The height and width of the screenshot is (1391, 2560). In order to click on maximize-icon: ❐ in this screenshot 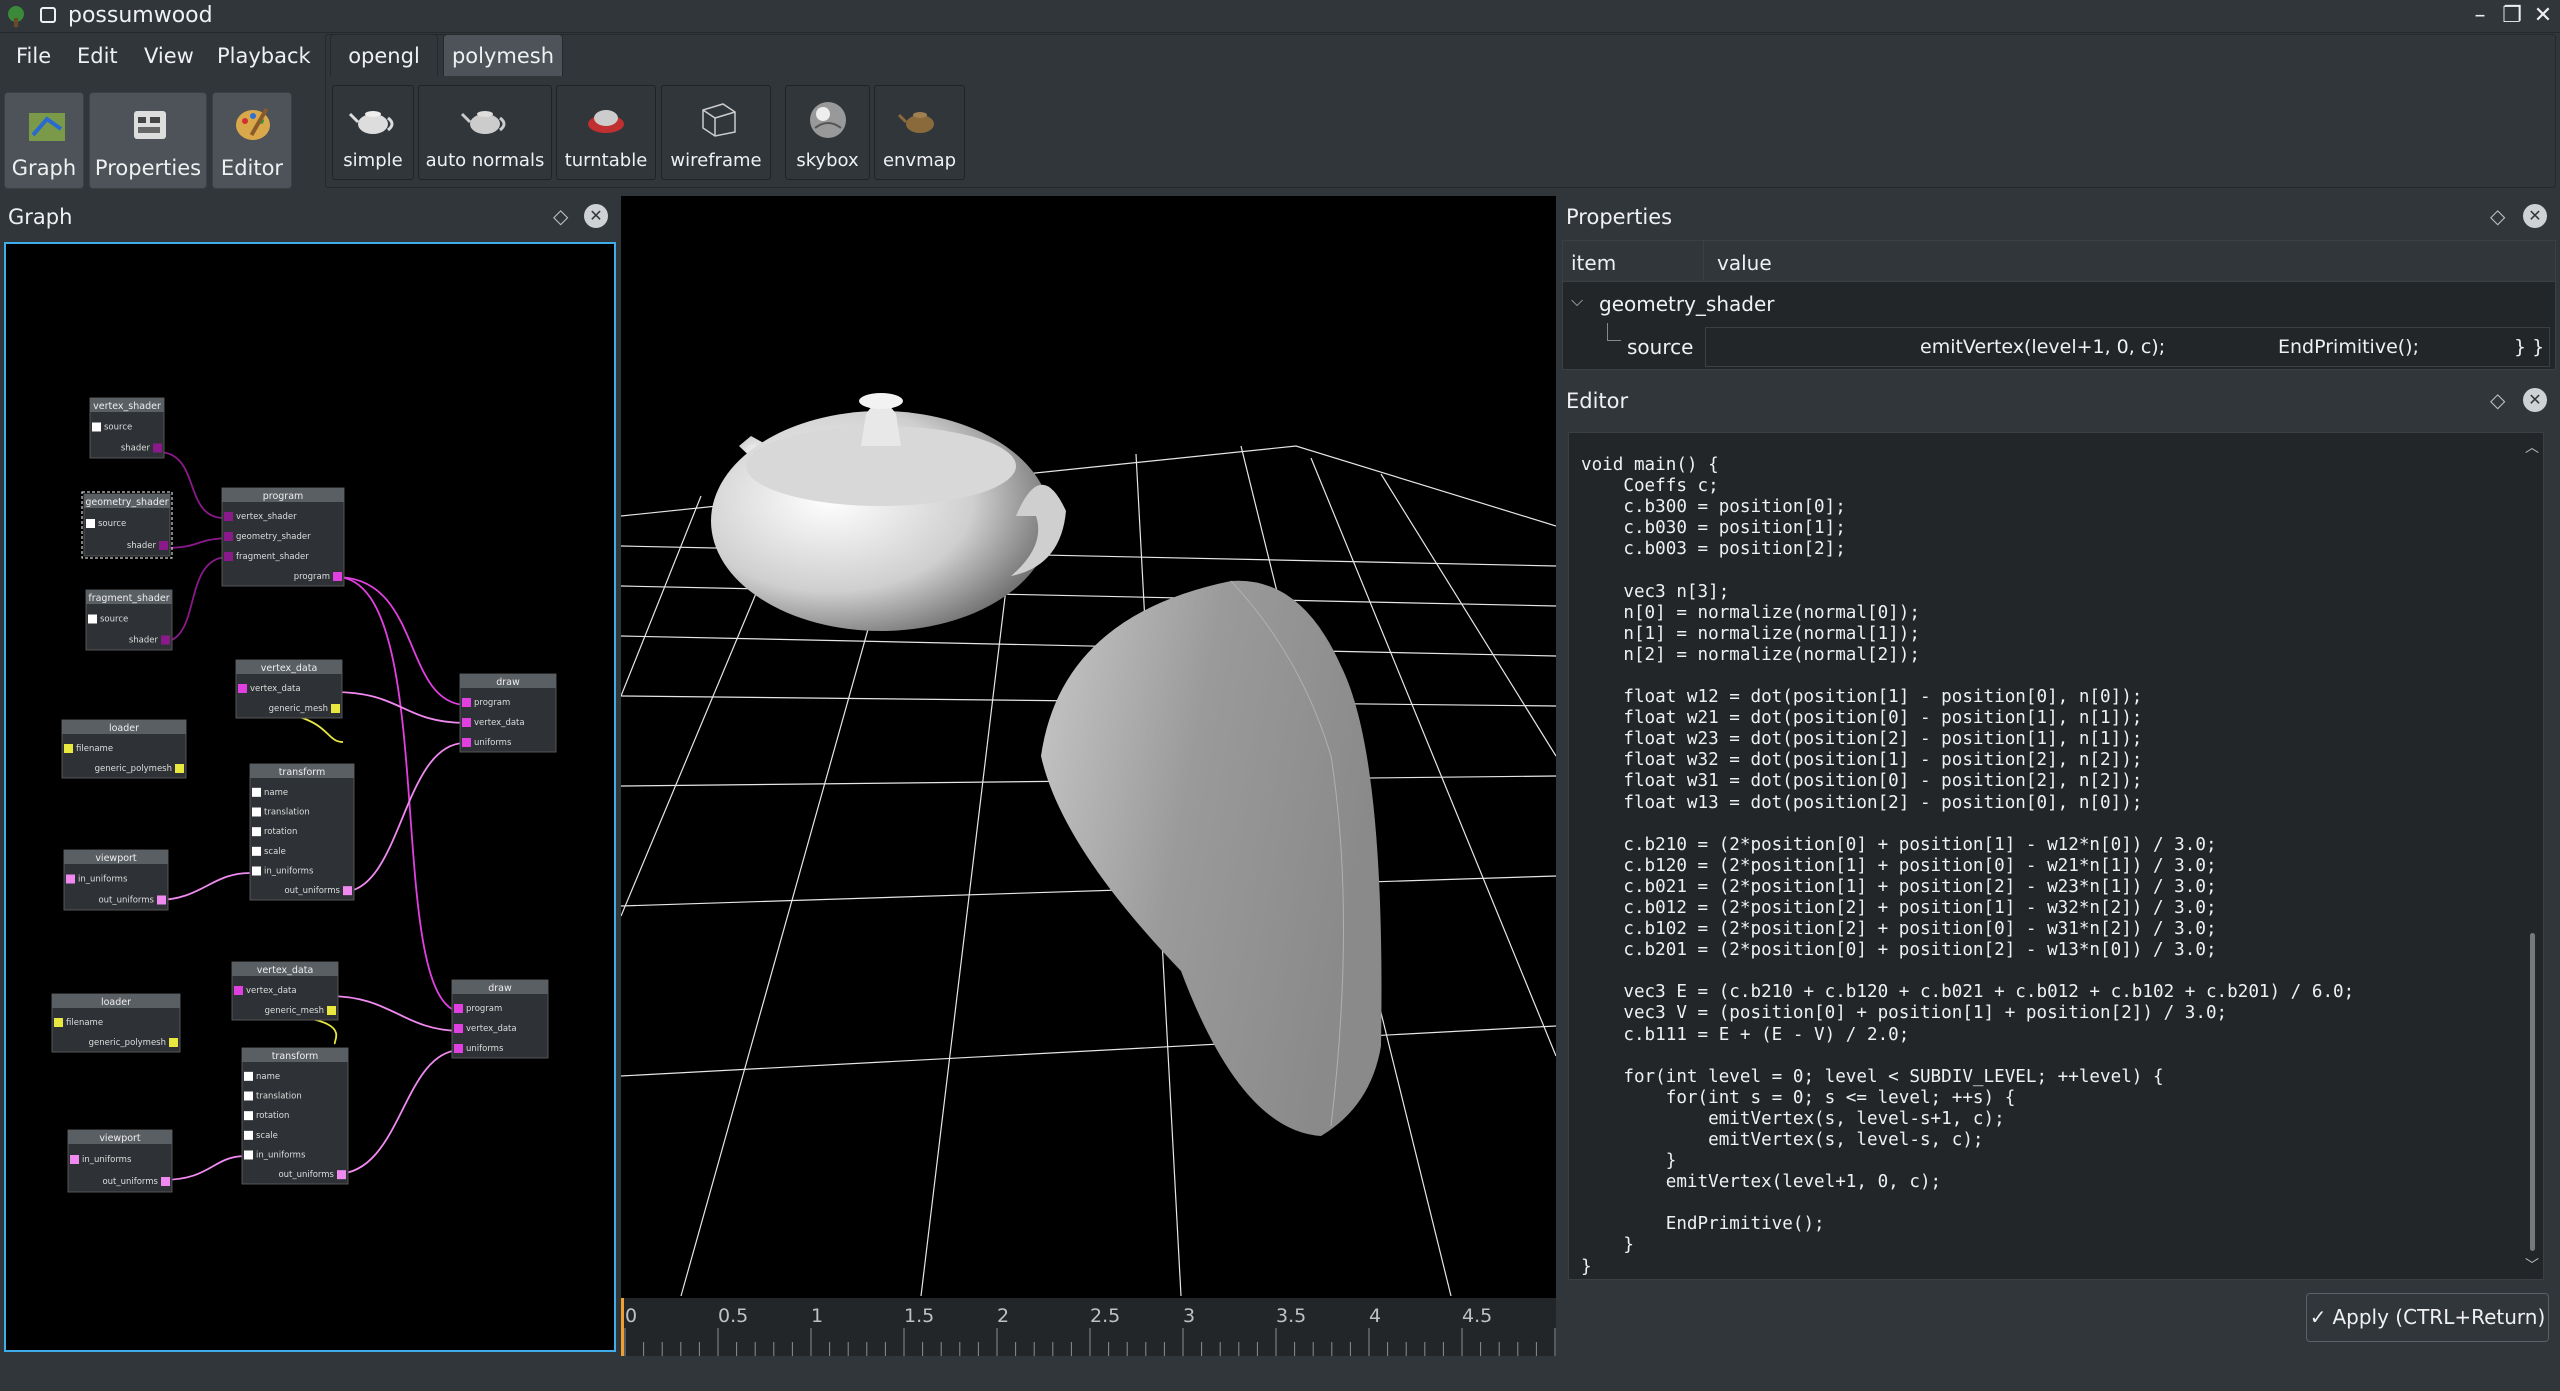, I will do `click(2512, 16)`.